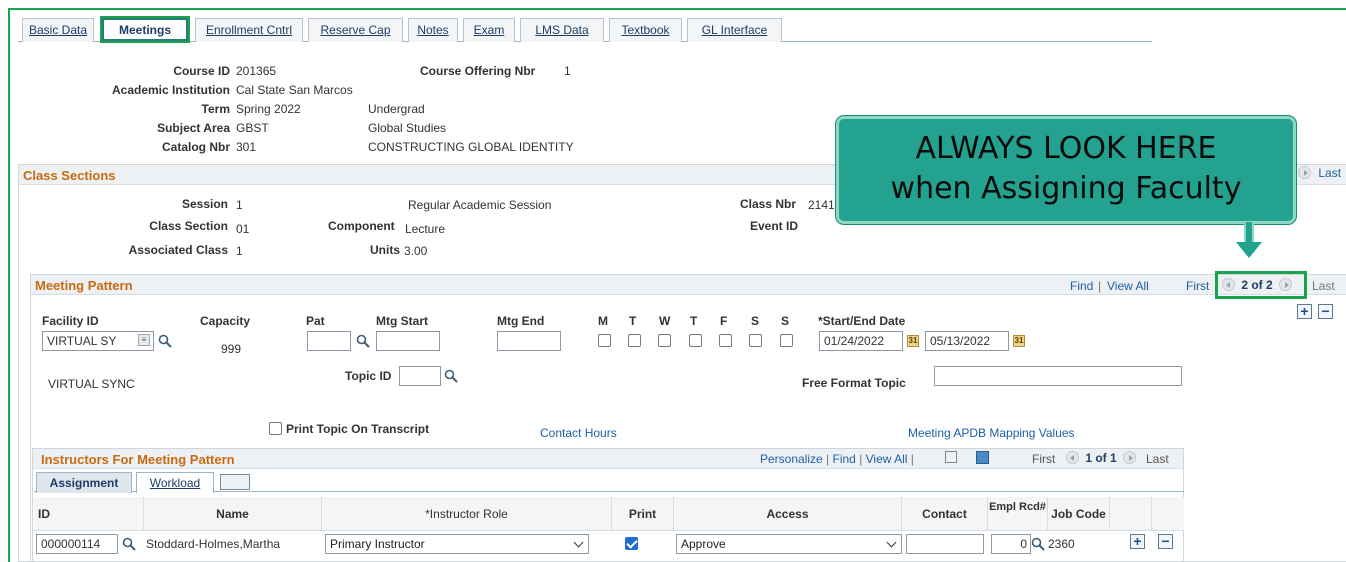  What do you see at coordinates (791, 459) in the screenshot?
I see `personalize-link: Personalize` at bounding box center [791, 459].